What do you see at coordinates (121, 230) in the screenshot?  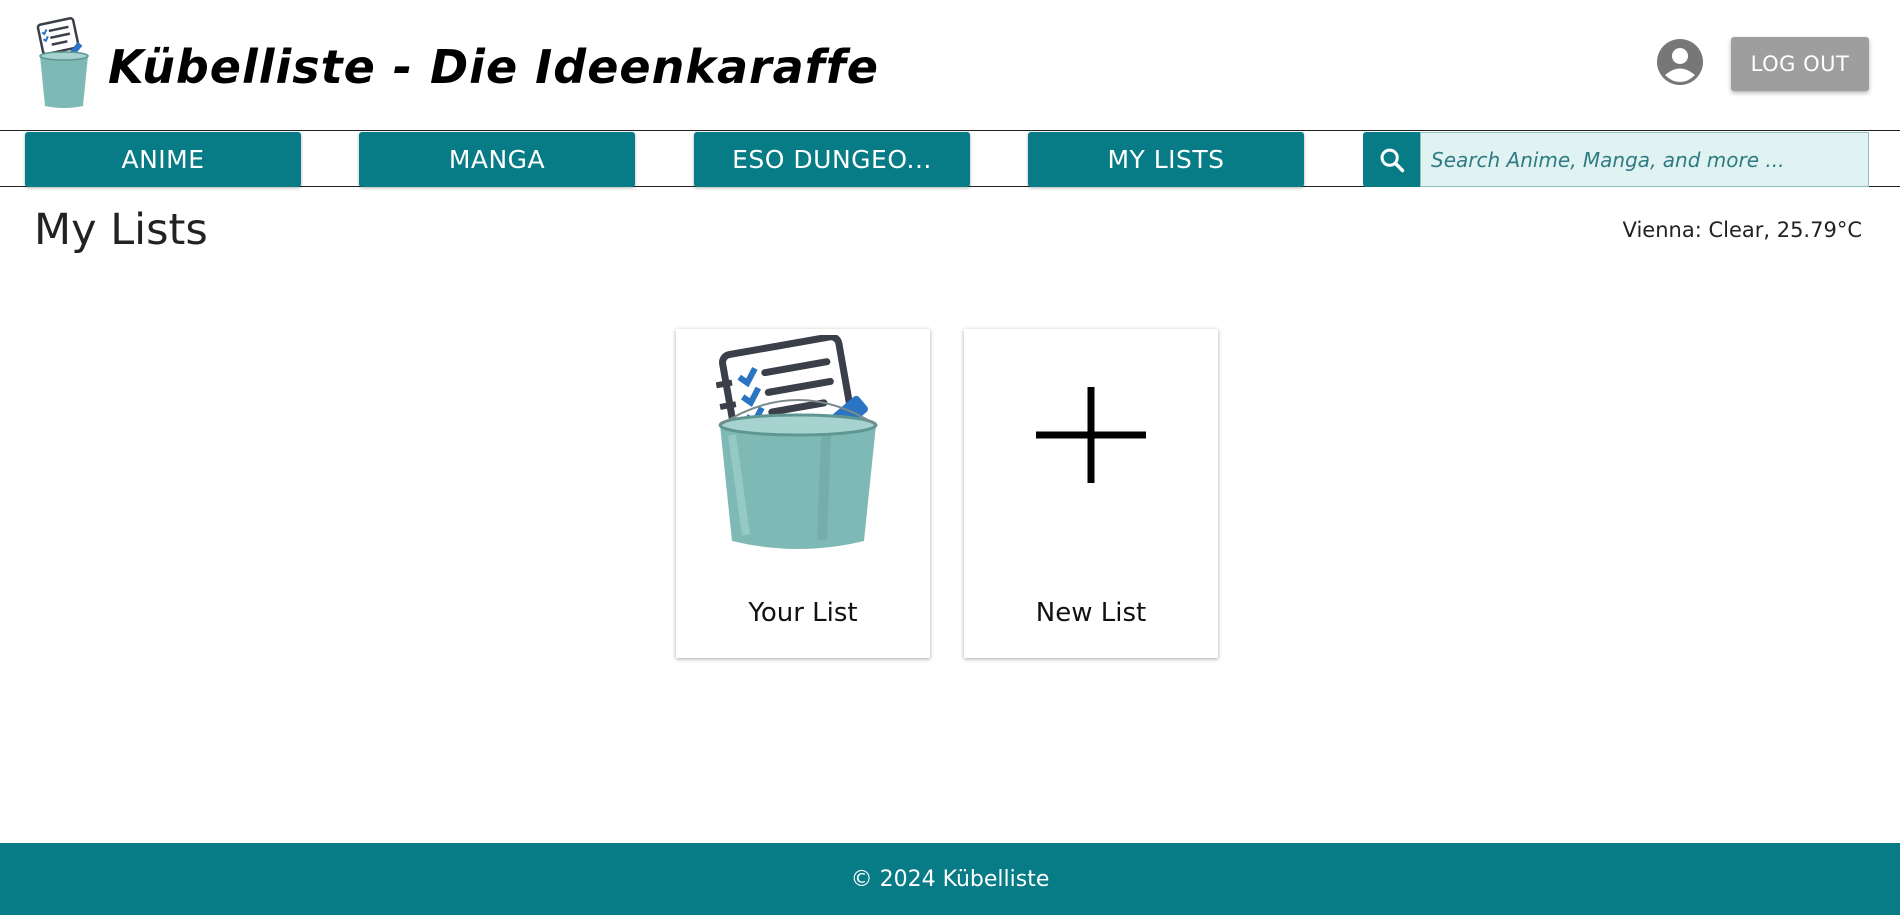 I see `page-title: My Lists` at bounding box center [121, 230].